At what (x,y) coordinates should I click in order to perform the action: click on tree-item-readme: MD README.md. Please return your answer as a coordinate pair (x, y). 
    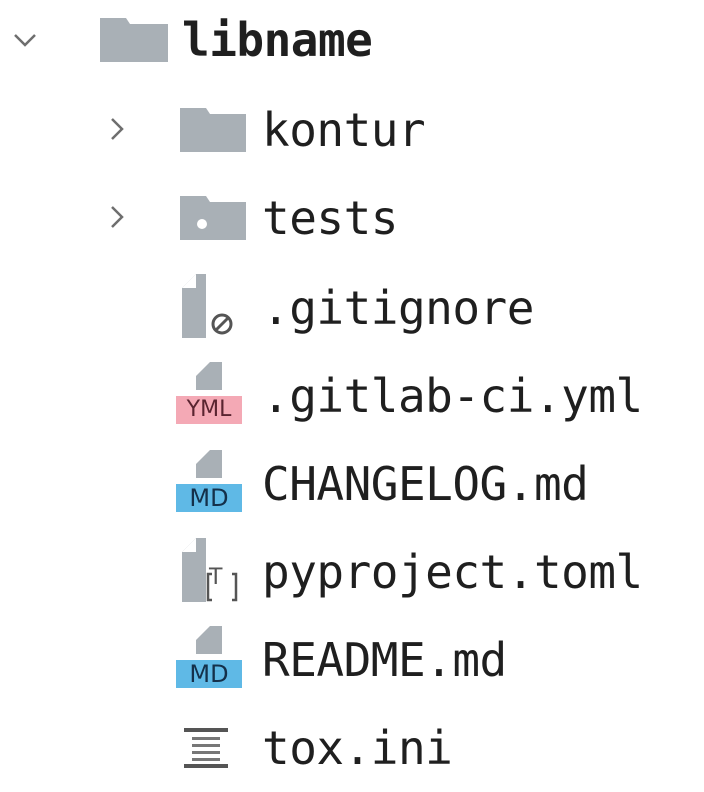
    Looking at the image, I should click on (352, 660).